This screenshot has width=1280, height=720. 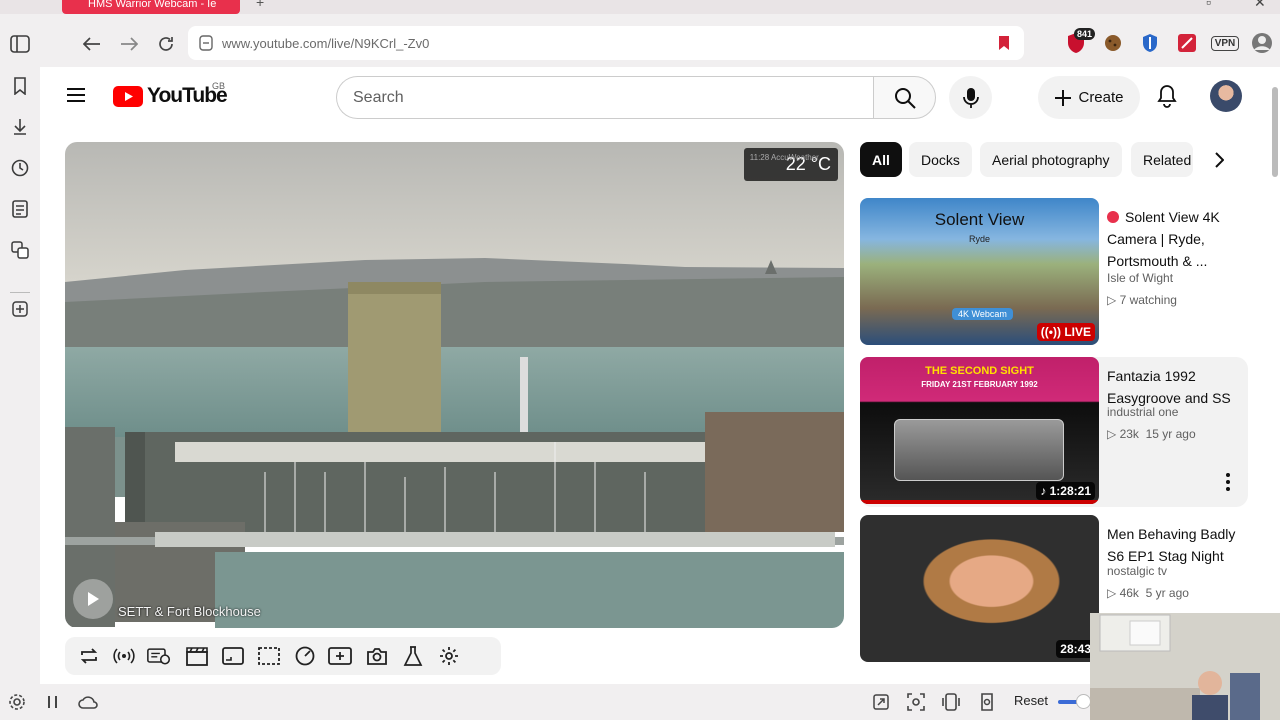 I want to click on profile-icon, so click(x=1262, y=43).